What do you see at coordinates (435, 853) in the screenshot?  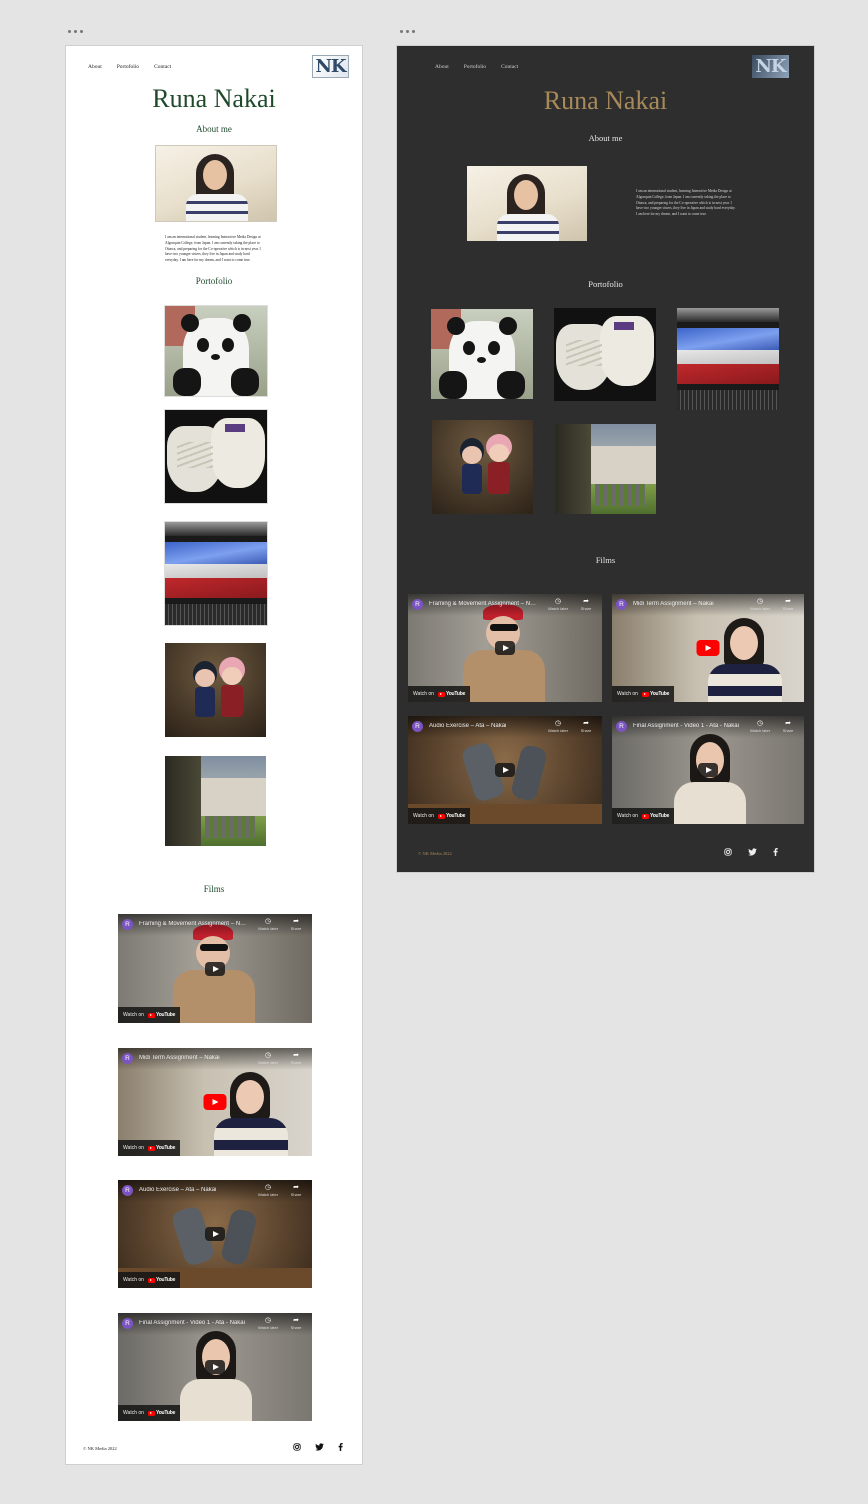 I see `footer-copyright: © NK Media 2022` at bounding box center [435, 853].